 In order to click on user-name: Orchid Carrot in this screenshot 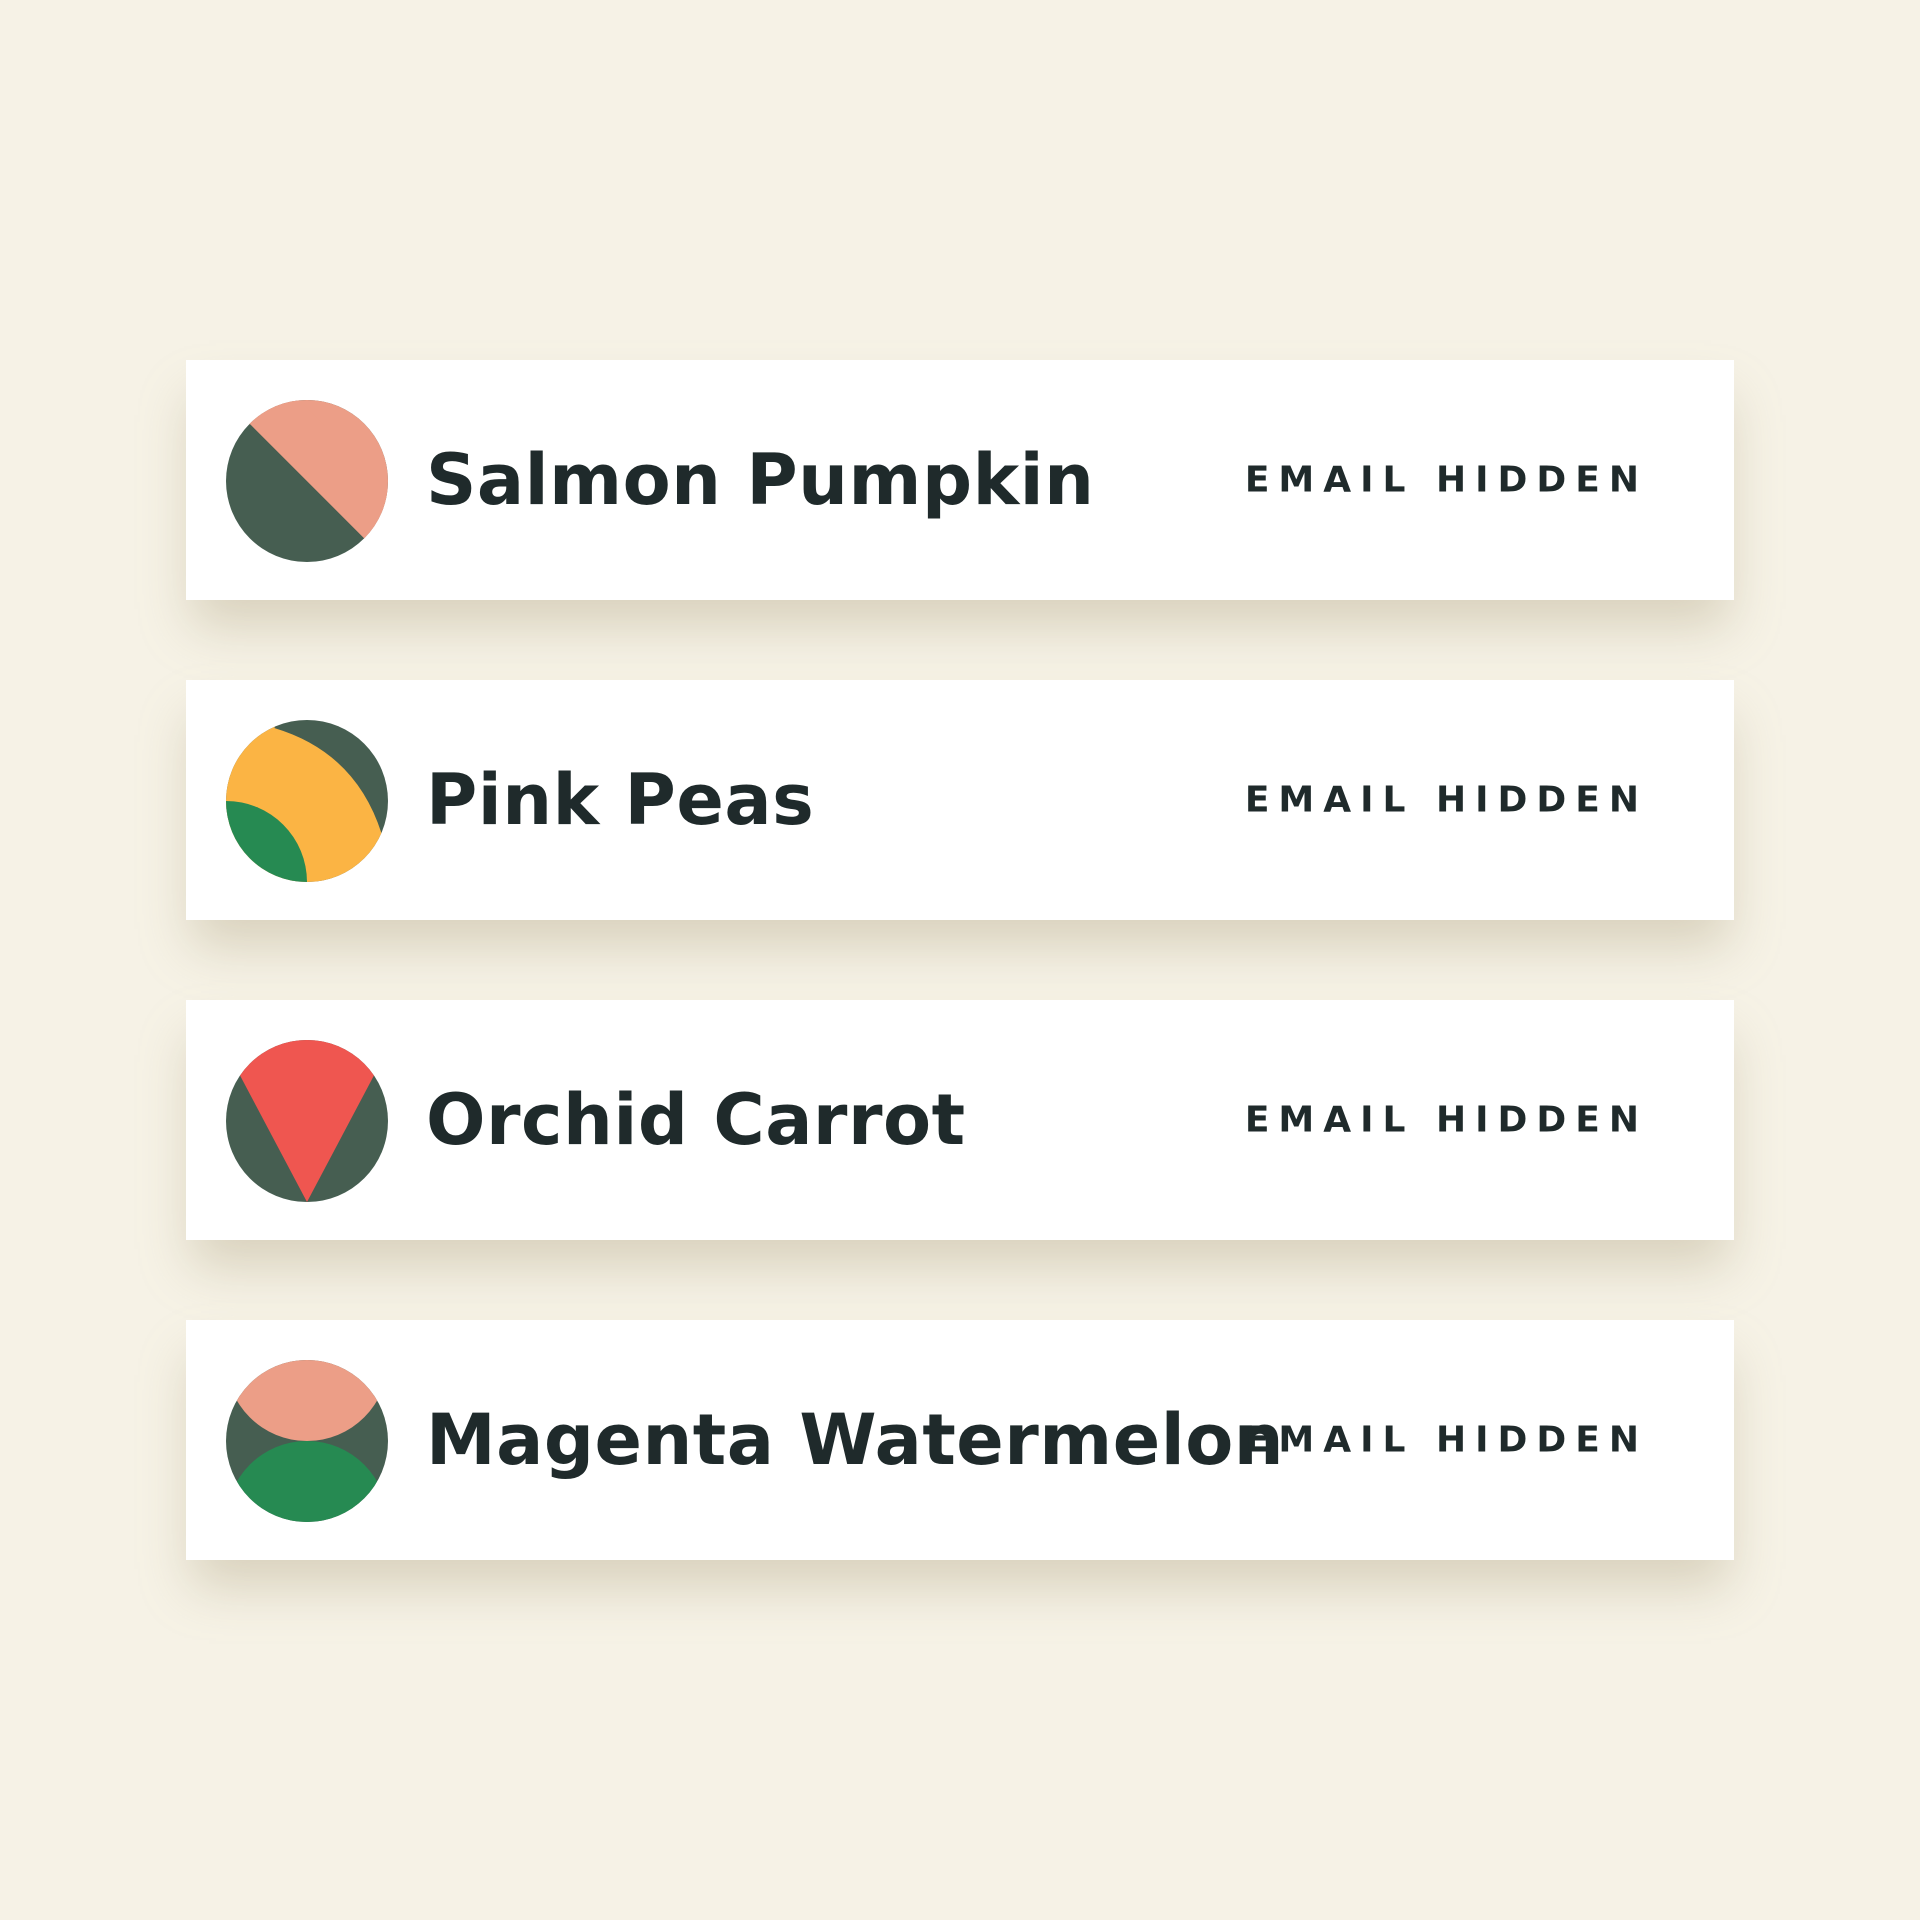, I will do `click(696, 1120)`.